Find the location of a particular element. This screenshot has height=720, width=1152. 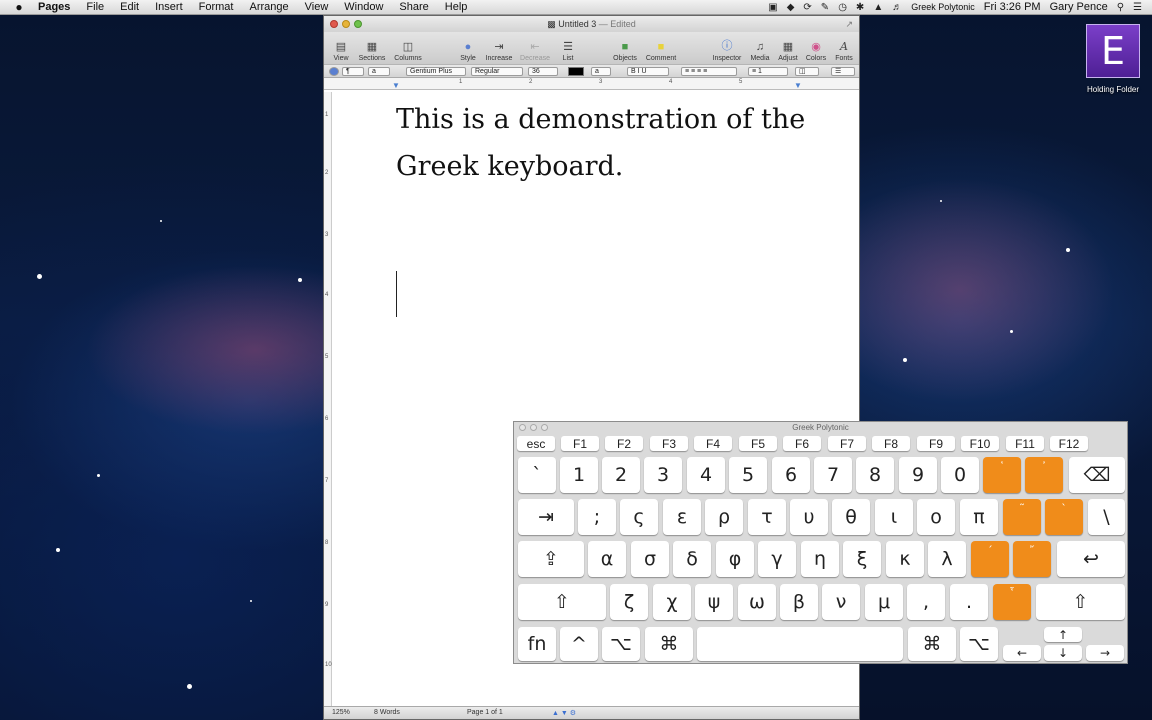

key-eta: η is located at coordinates (820, 559).